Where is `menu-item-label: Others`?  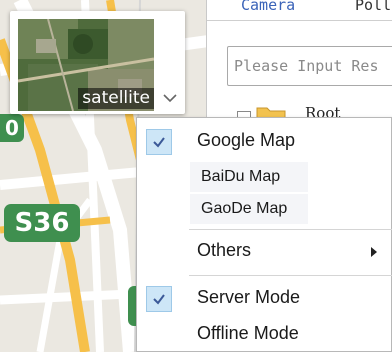
menu-item-label: Others is located at coordinates (224, 250).